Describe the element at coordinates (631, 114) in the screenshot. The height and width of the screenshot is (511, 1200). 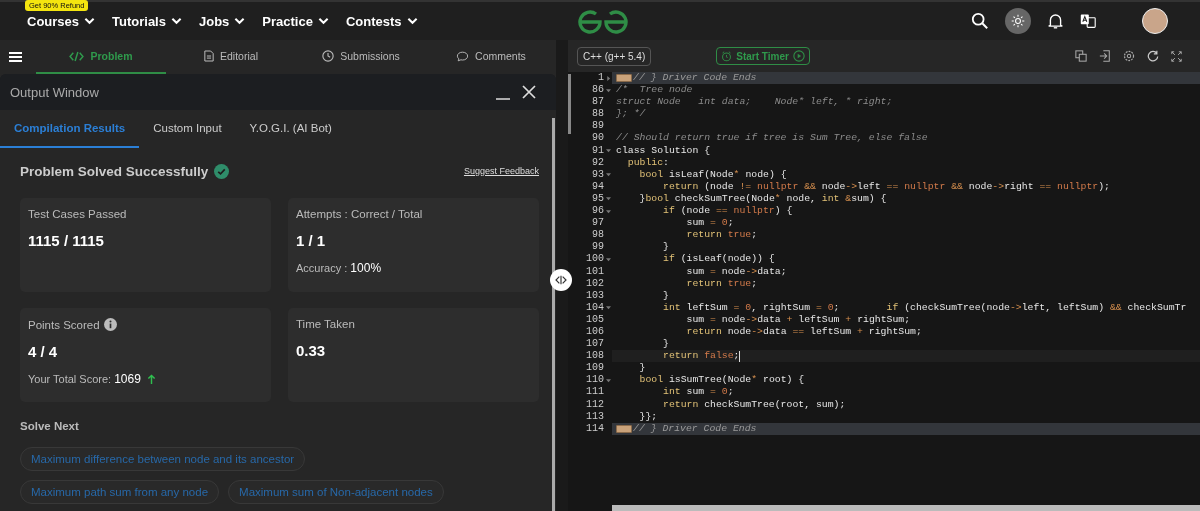
I see `code-line: }; */` at that location.